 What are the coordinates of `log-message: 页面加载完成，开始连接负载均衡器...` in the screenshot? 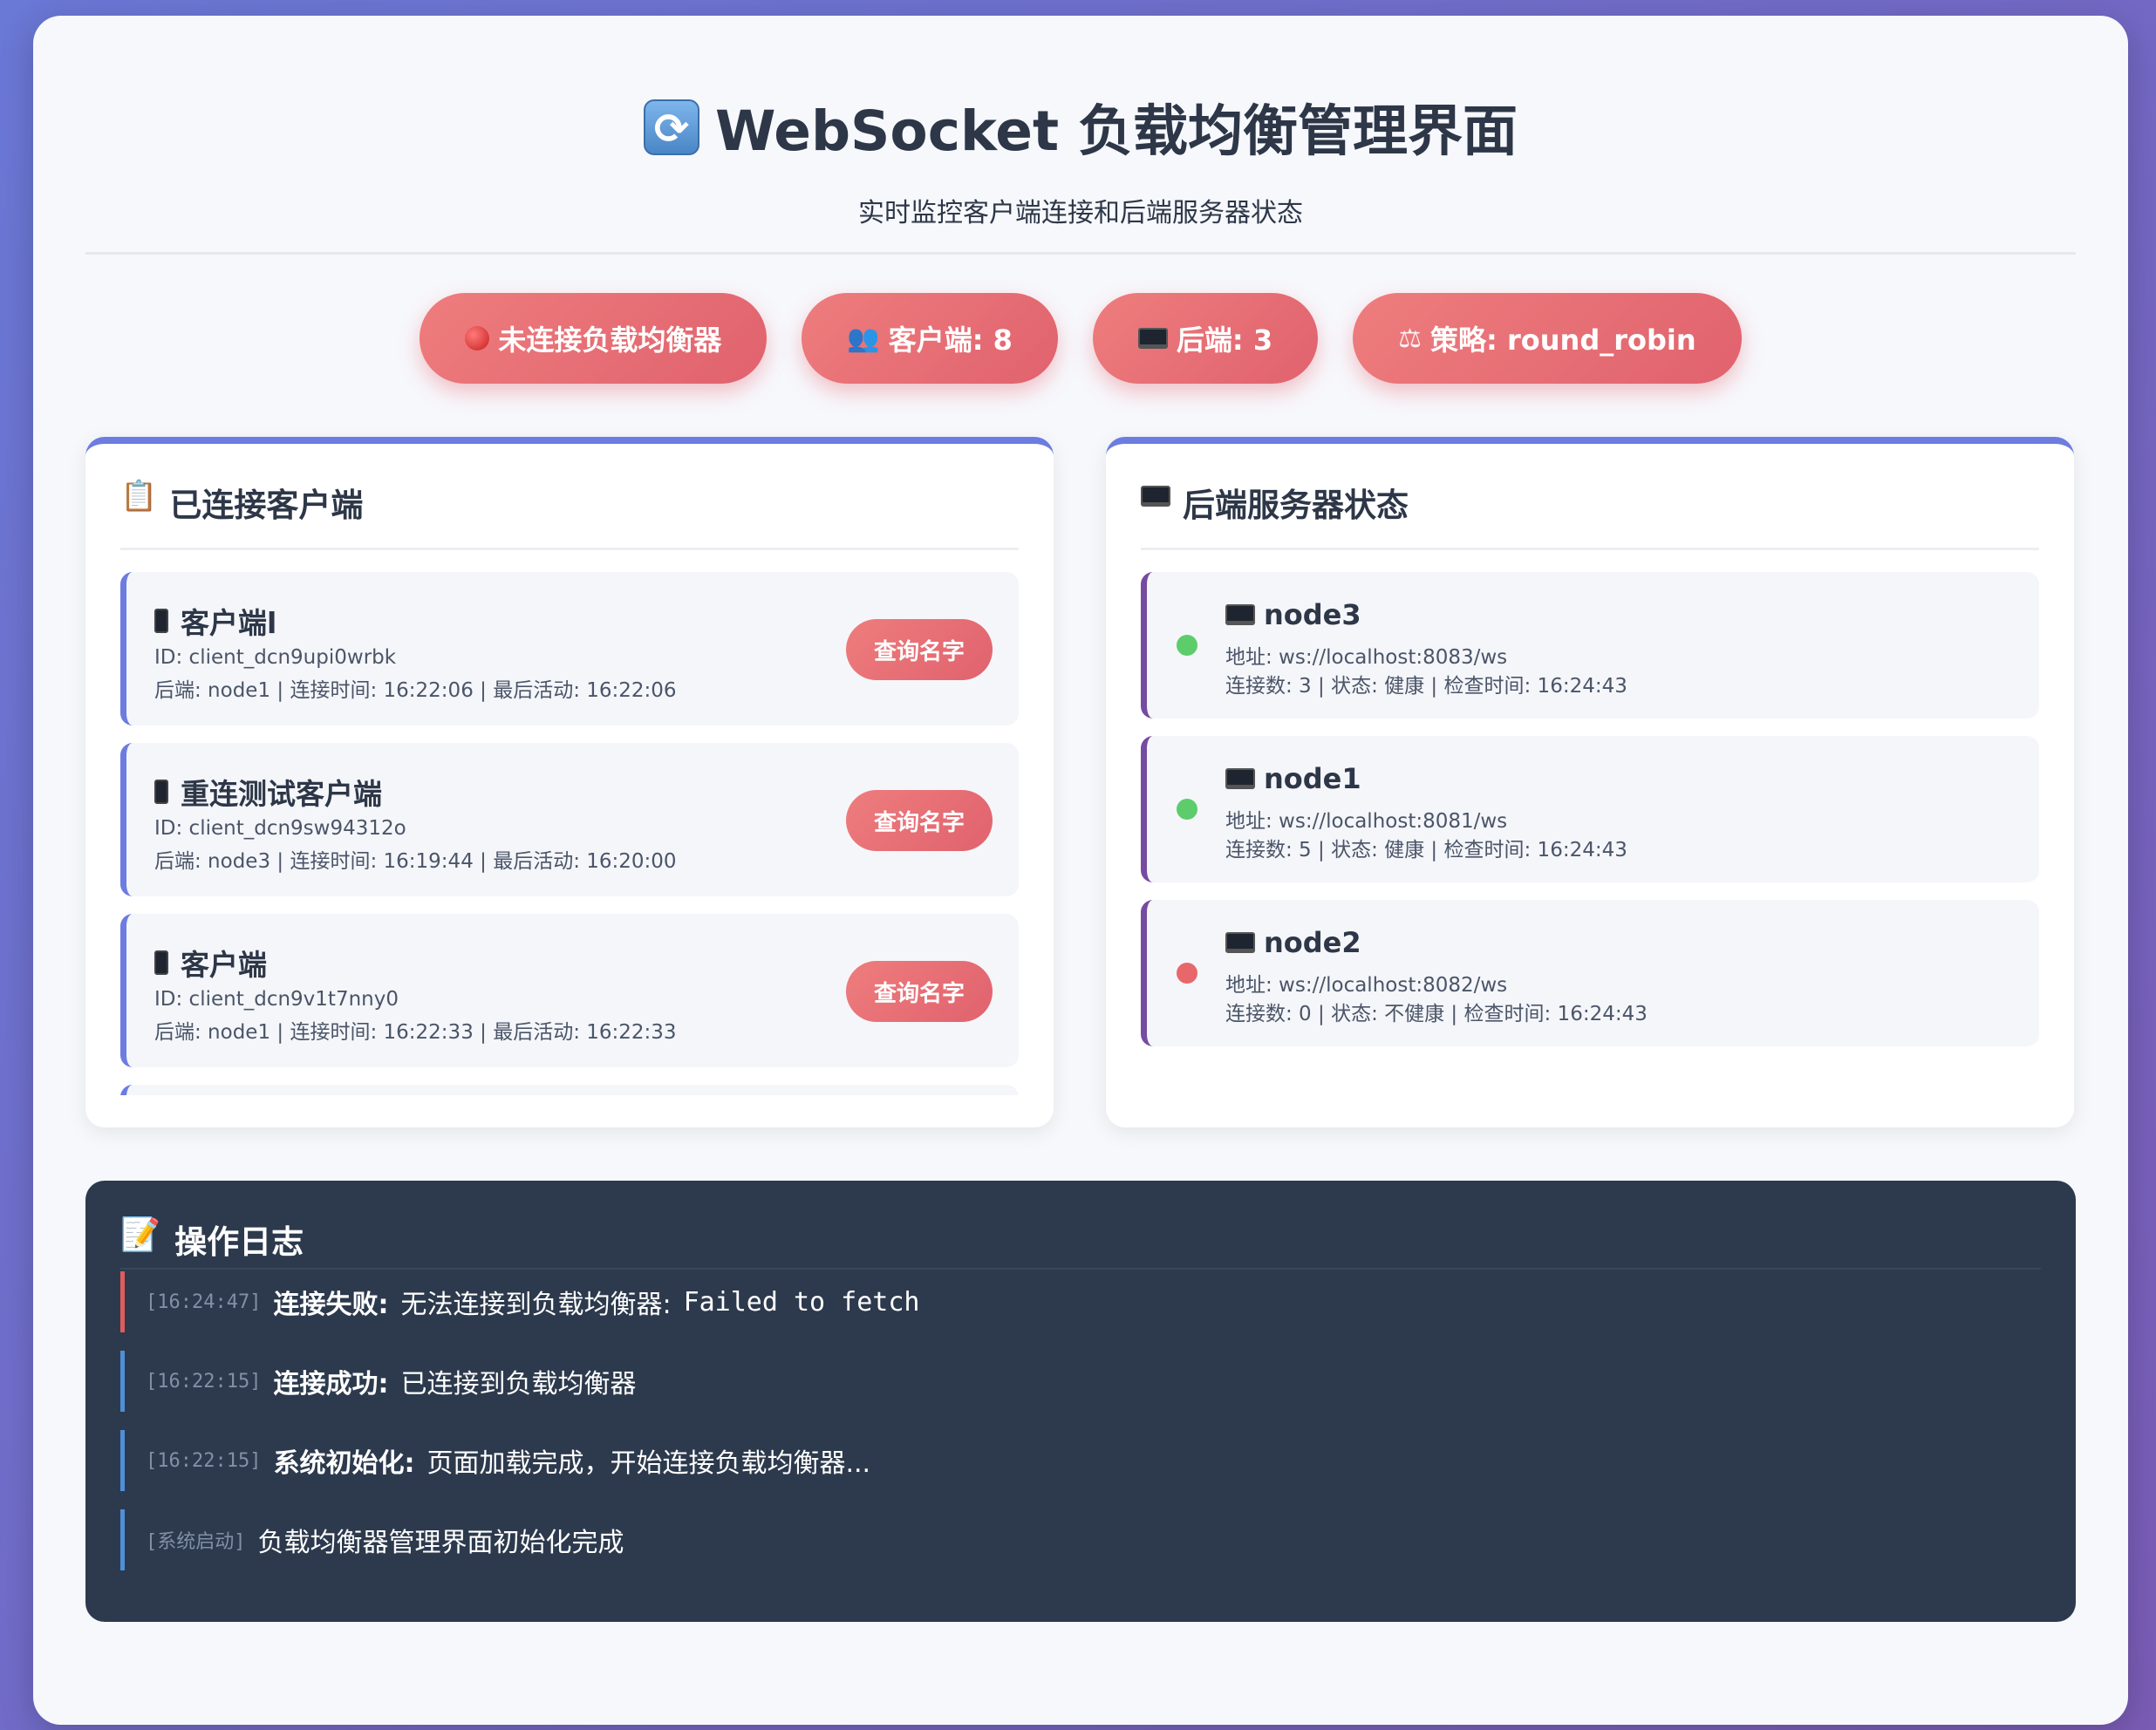 It's located at (648, 1464).